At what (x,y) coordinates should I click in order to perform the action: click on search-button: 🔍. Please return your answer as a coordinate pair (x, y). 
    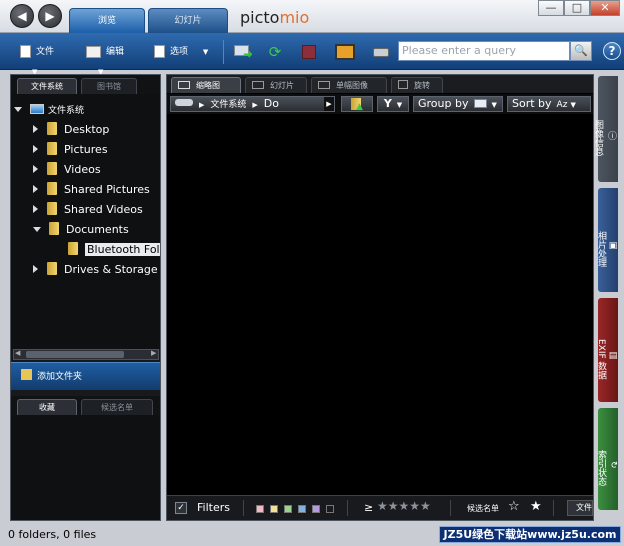
    Looking at the image, I should click on (581, 51).